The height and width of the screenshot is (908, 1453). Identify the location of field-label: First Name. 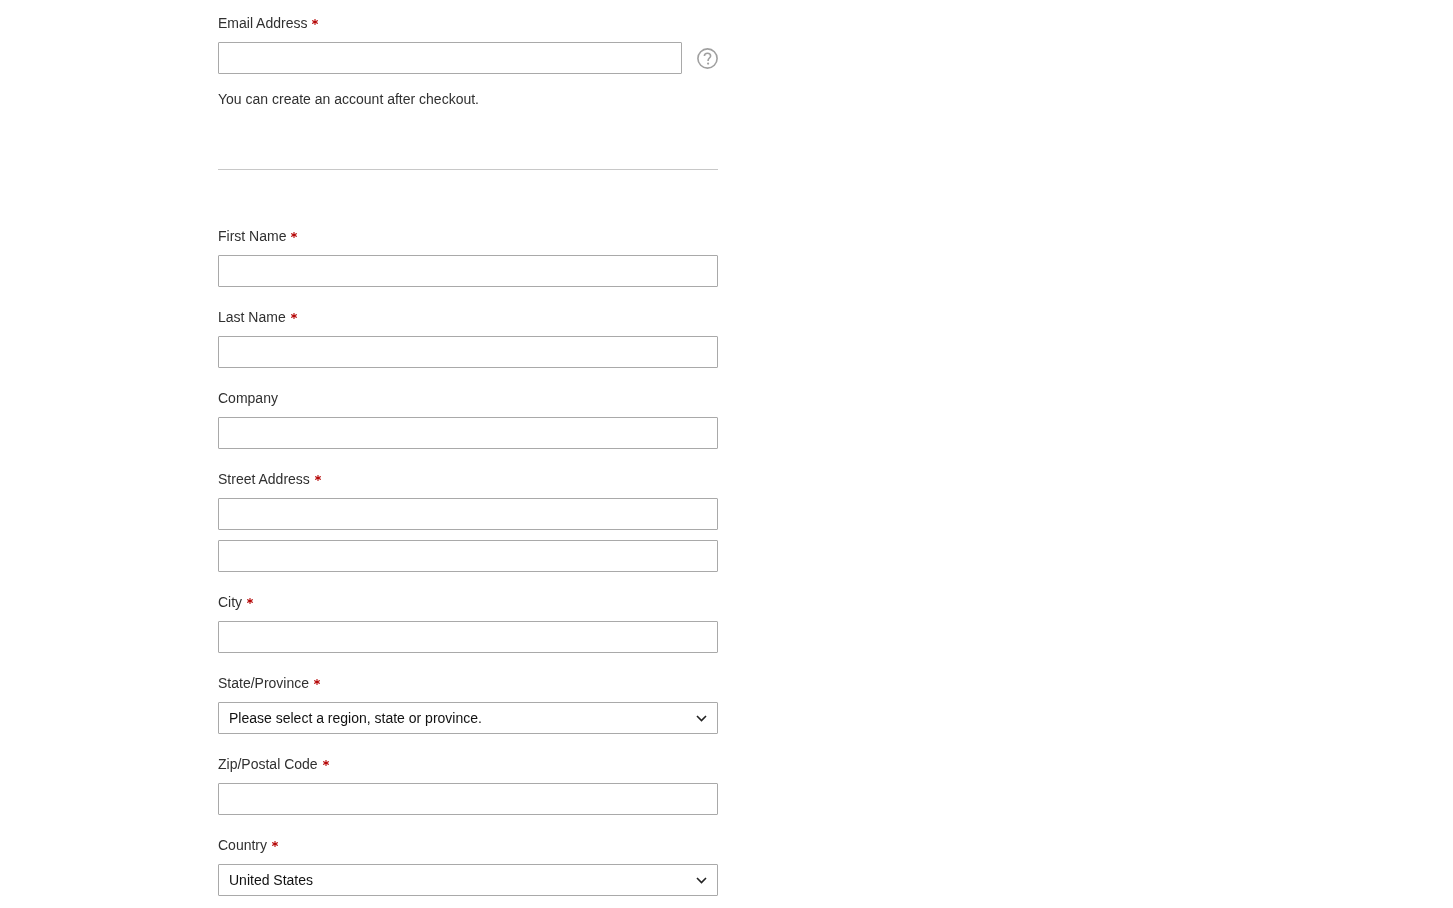
(252, 236).